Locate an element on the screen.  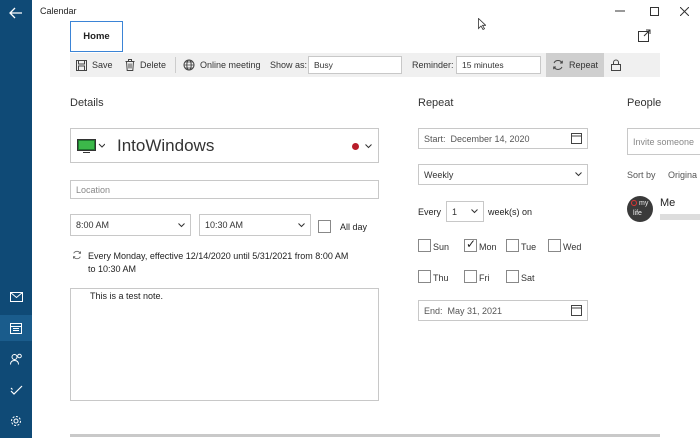
mouse-cursor-icon is located at coordinates (482, 24).